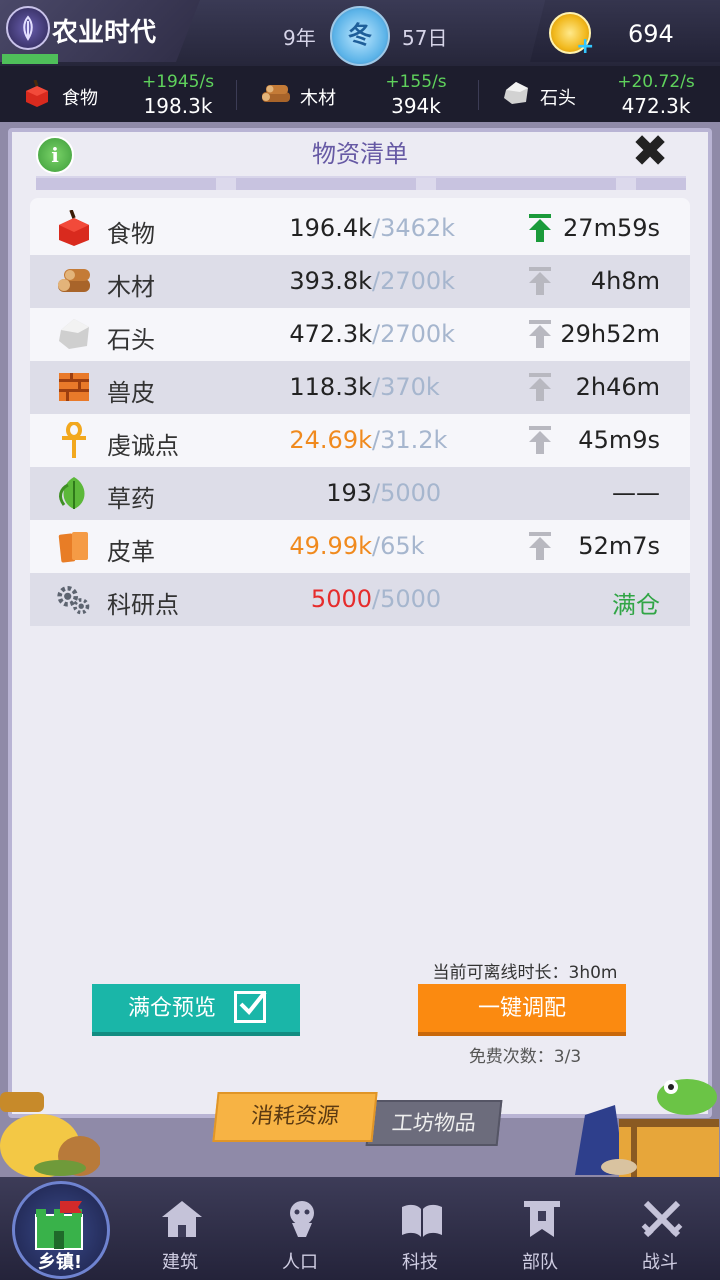  I want to click on list-item: 石头 472.3k /2700k 29h52m, so click(360, 334).